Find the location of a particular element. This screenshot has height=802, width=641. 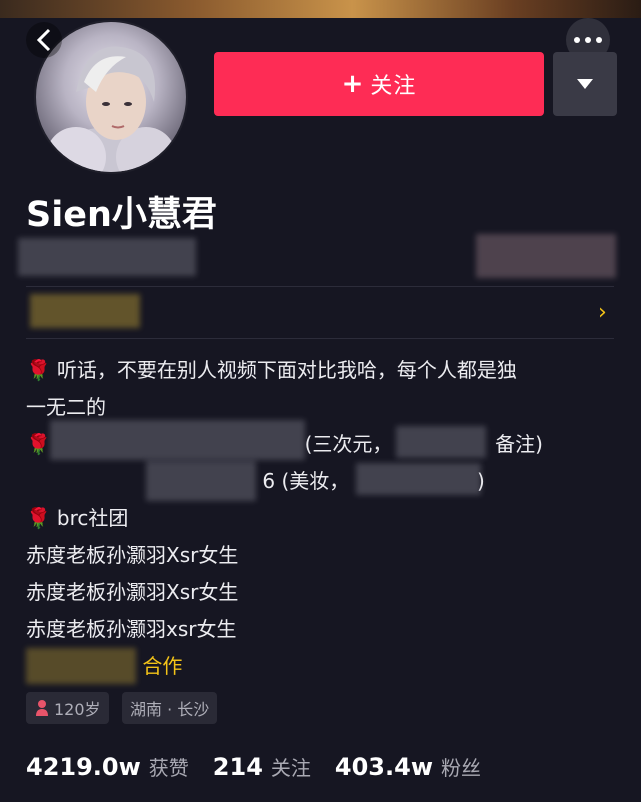

dropdown-button is located at coordinates (585, 84).